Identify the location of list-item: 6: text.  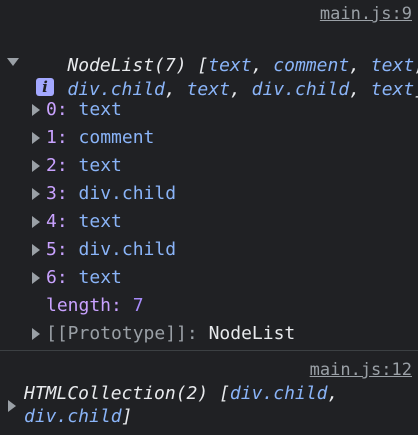
(84, 278).